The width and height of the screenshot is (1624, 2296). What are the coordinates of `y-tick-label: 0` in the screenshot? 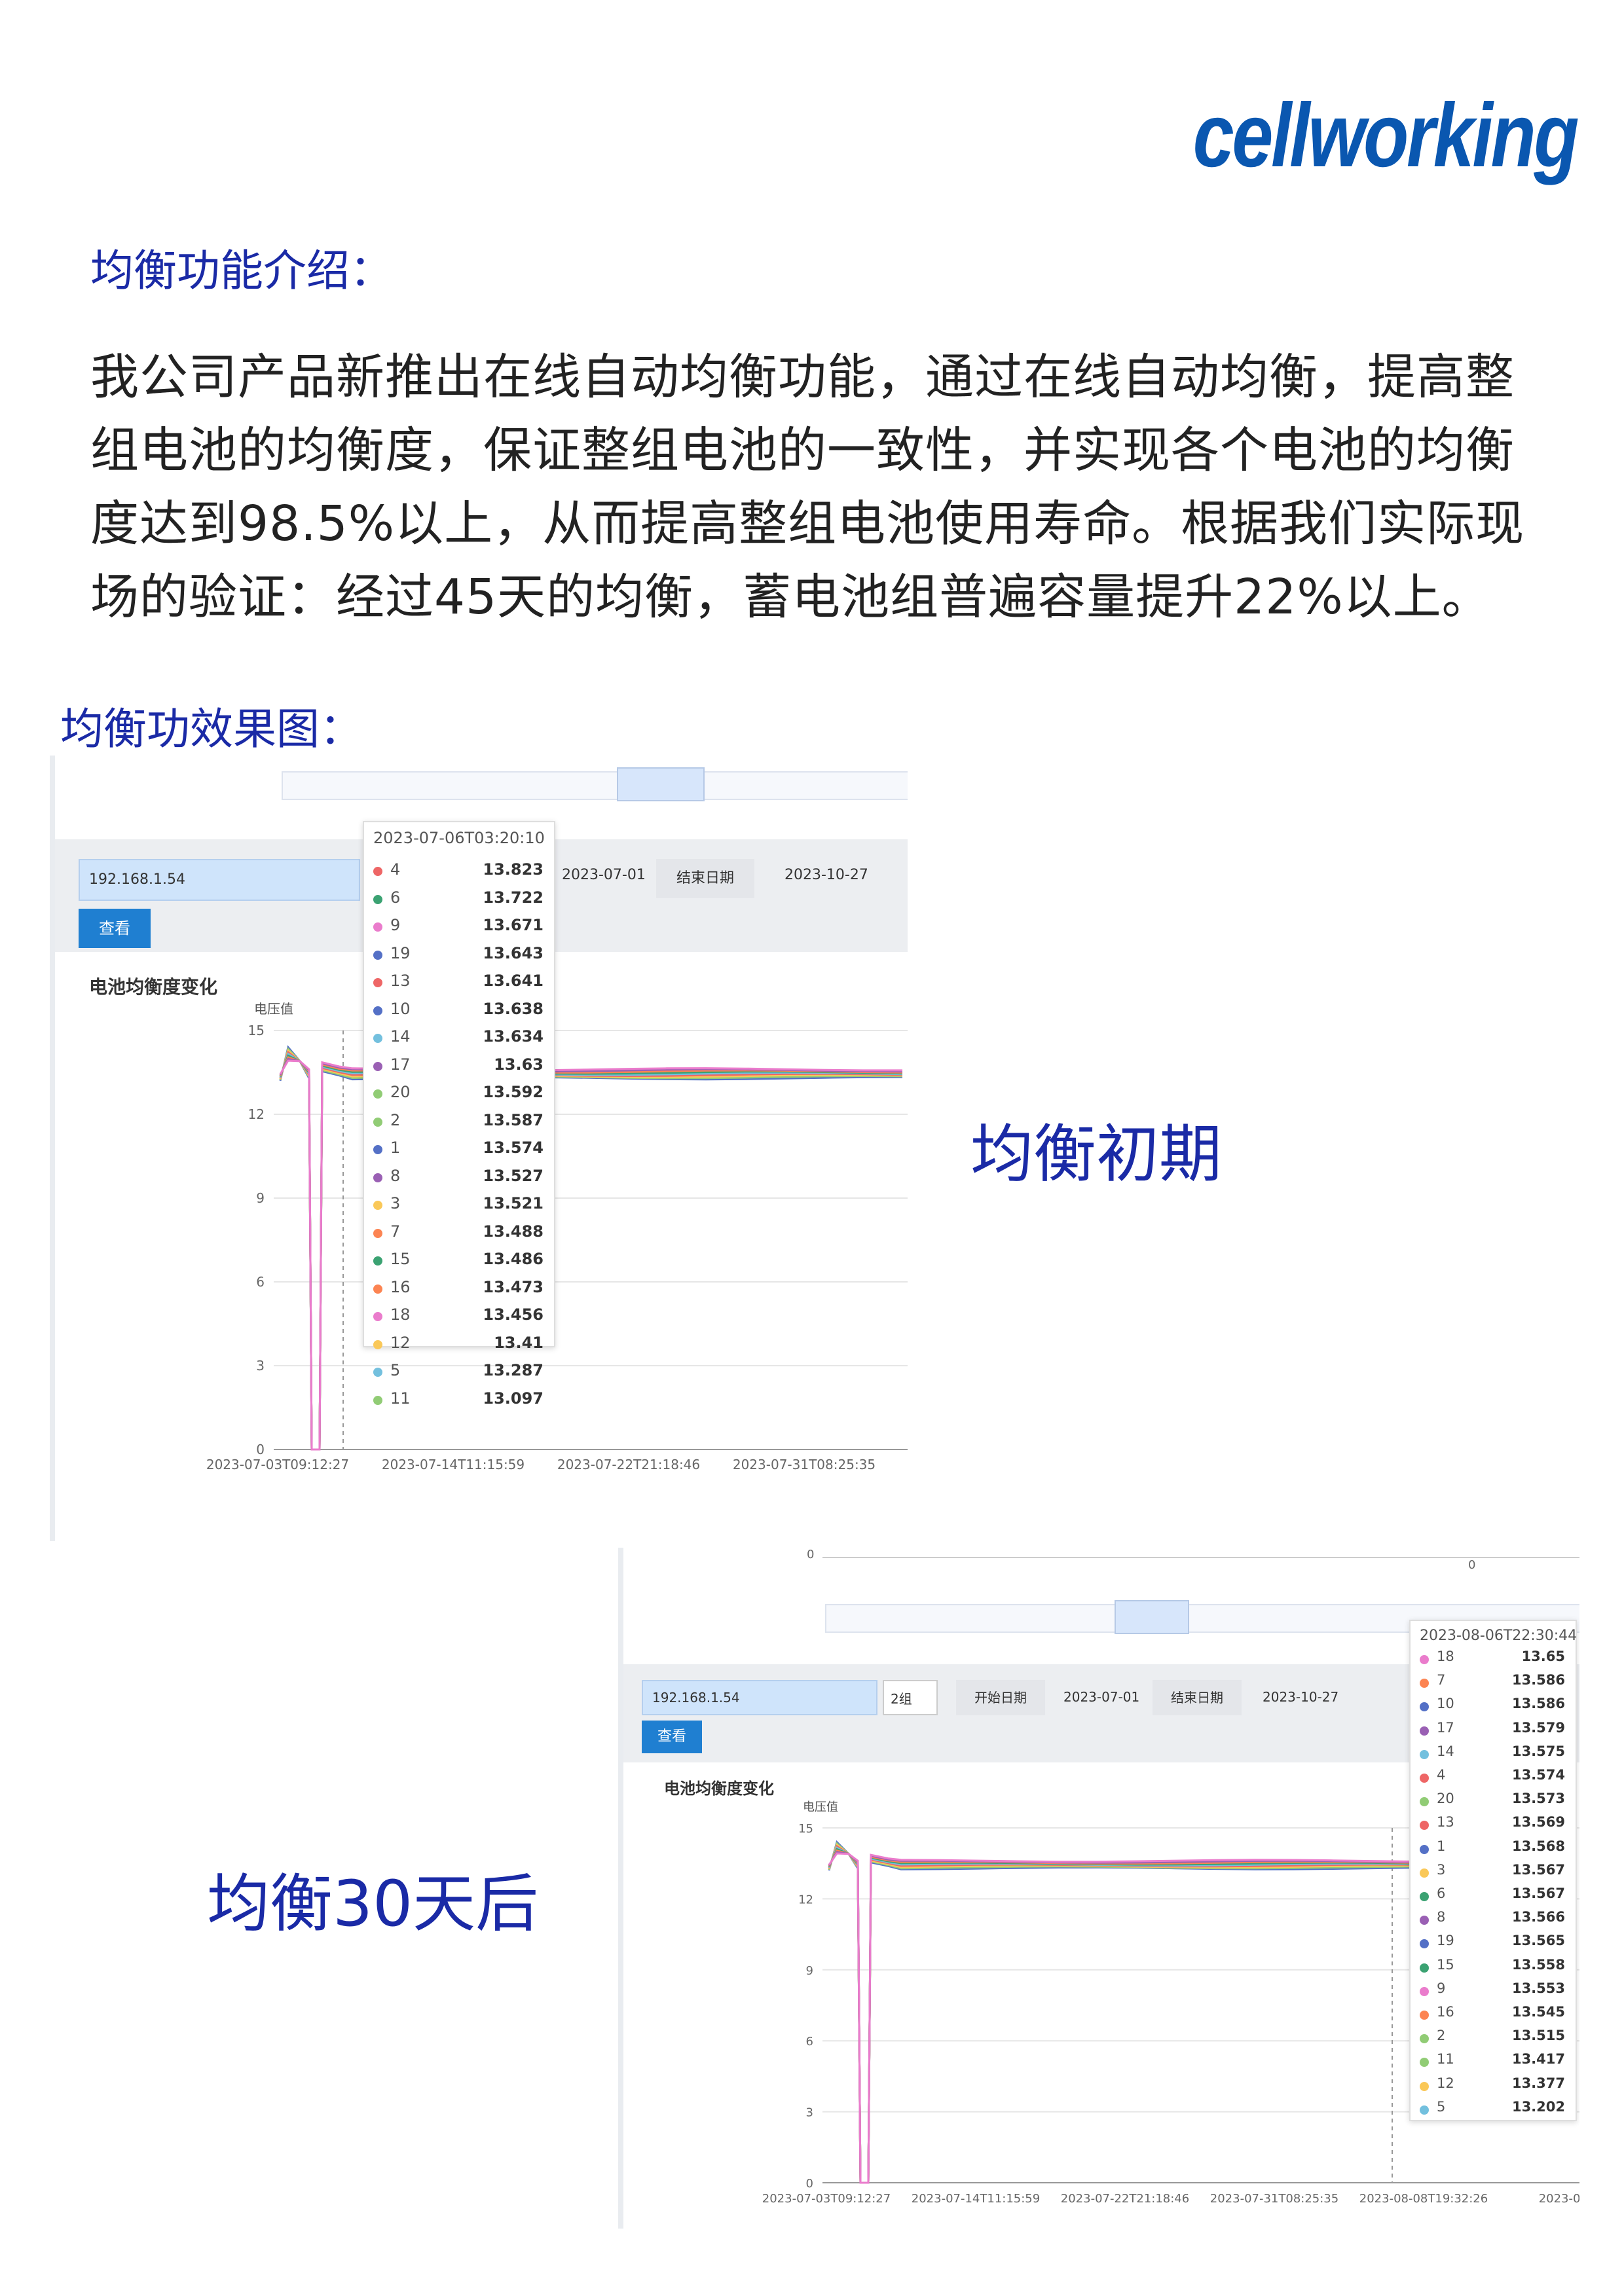 It's located at (260, 1449).